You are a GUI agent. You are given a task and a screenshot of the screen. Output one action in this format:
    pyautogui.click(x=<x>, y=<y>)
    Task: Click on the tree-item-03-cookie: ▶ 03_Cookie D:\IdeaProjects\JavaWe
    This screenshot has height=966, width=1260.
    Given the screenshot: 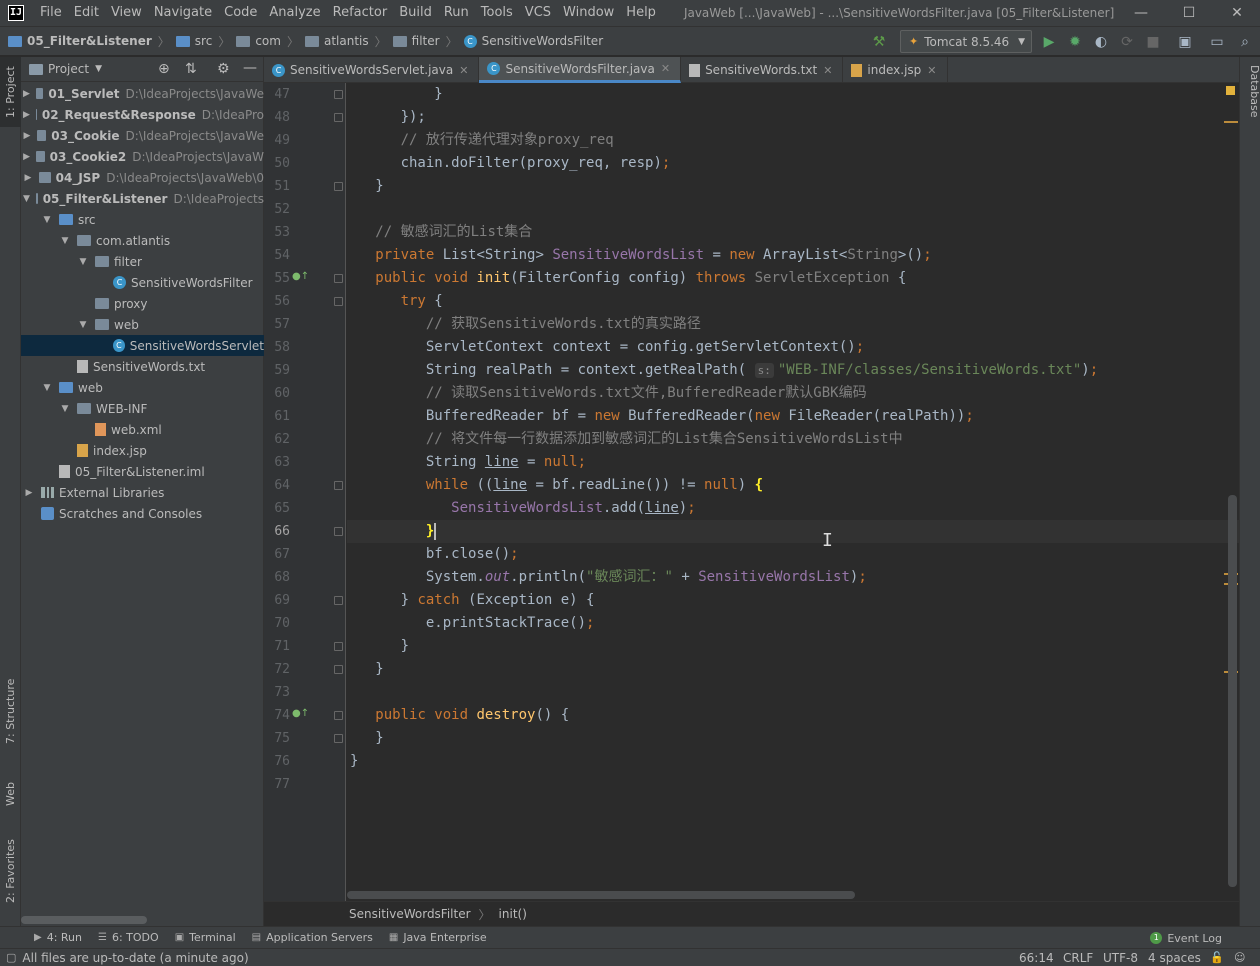 What is the action you would take?
    pyautogui.click(x=142, y=135)
    